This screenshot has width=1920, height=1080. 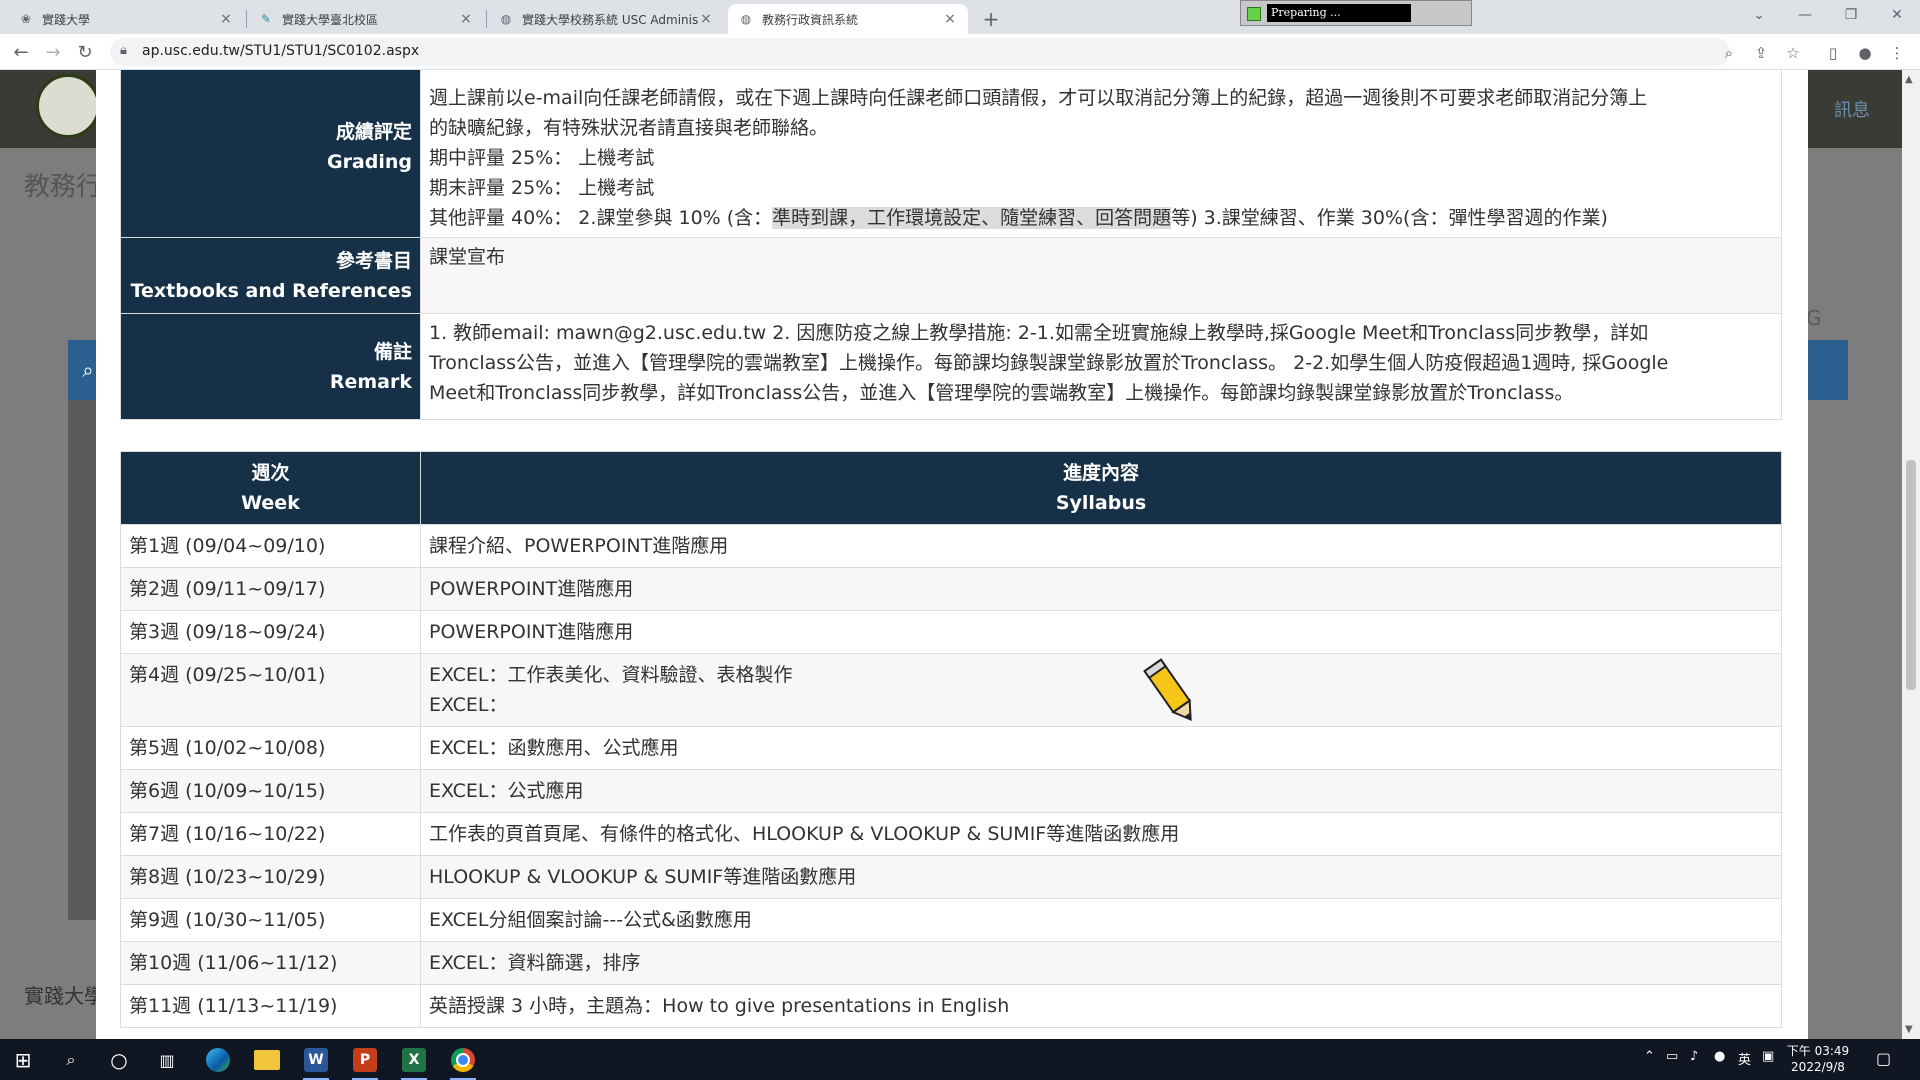 I want to click on week-cell: 第9週 (10/30~11/05), so click(x=270, y=920).